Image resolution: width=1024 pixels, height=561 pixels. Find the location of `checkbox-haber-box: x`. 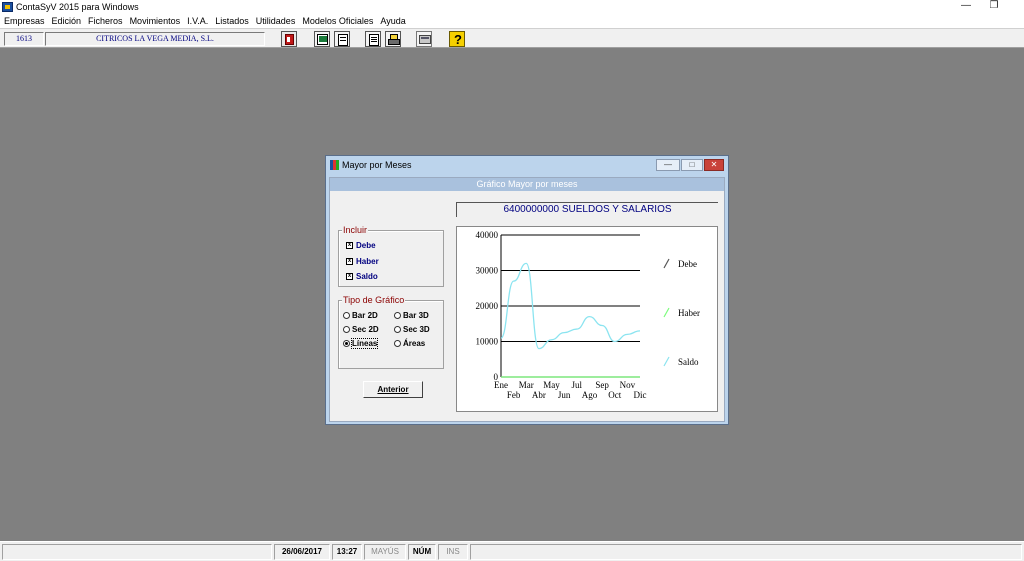

checkbox-haber-box: x is located at coordinates (349, 261).